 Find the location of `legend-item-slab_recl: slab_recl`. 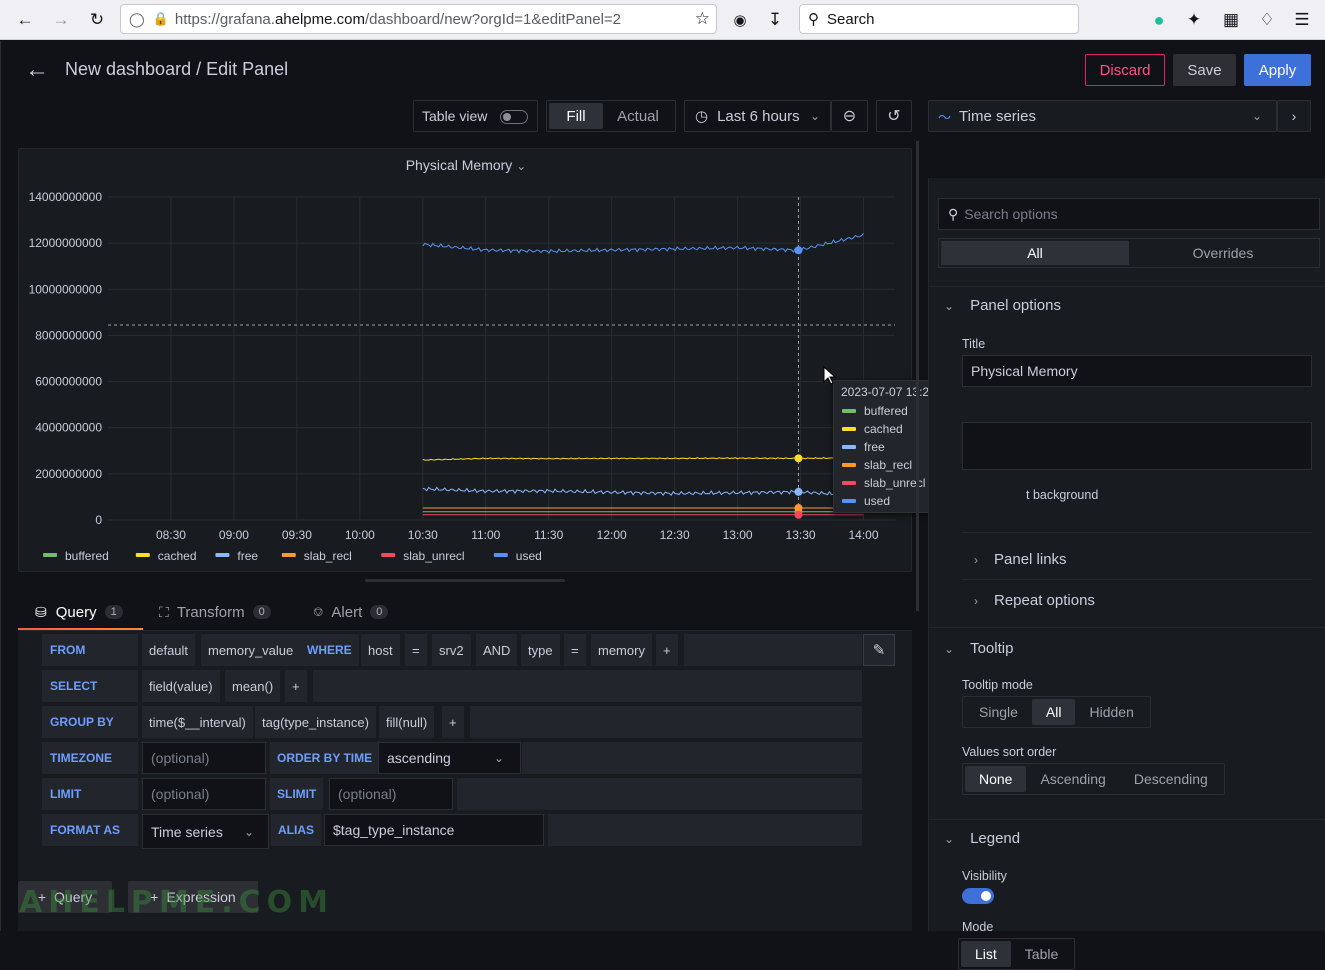

legend-item-slab_recl: slab_recl is located at coordinates (328, 556).